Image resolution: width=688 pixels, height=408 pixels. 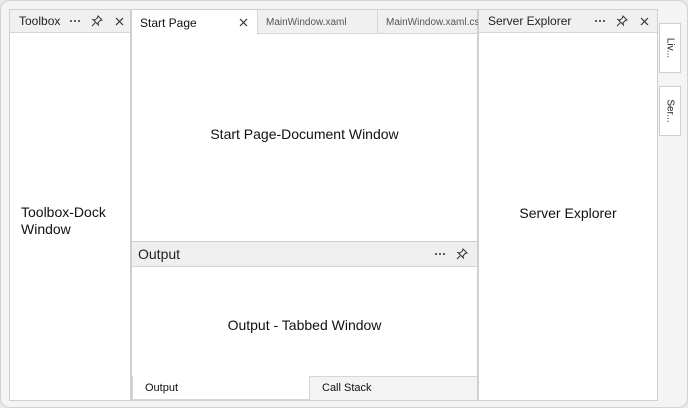 I want to click on server-explorer-body-label: Server Explorer, so click(x=568, y=213).